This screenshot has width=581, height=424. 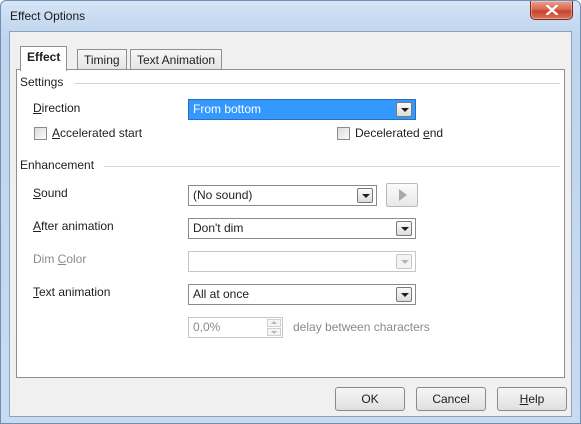 I want to click on text-animation-dropdown: All at once, so click(x=302, y=294).